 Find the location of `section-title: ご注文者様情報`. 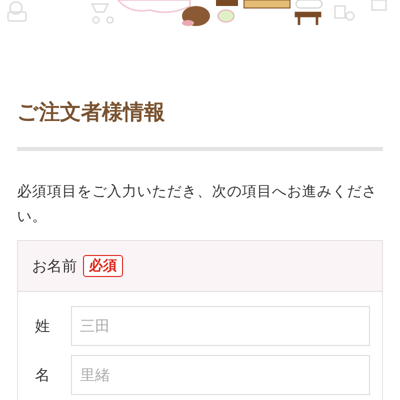

section-title: ご注文者様情報 is located at coordinates (91, 112).